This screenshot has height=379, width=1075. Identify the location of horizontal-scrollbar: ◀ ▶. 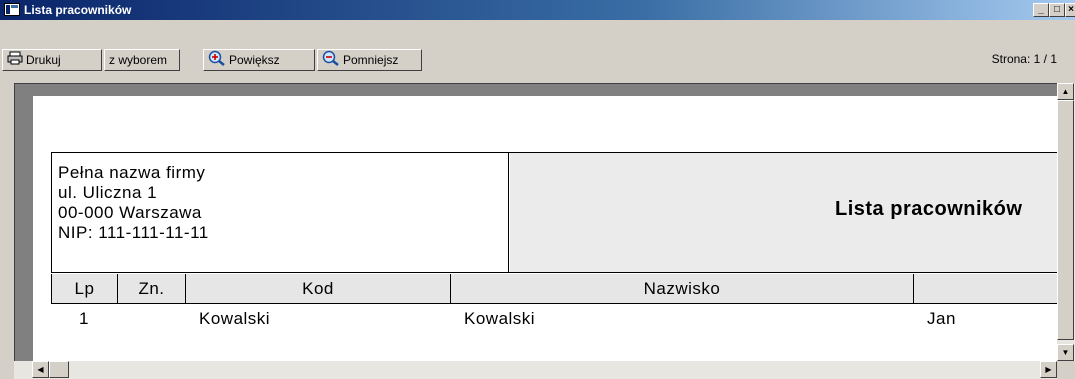
(535, 370).